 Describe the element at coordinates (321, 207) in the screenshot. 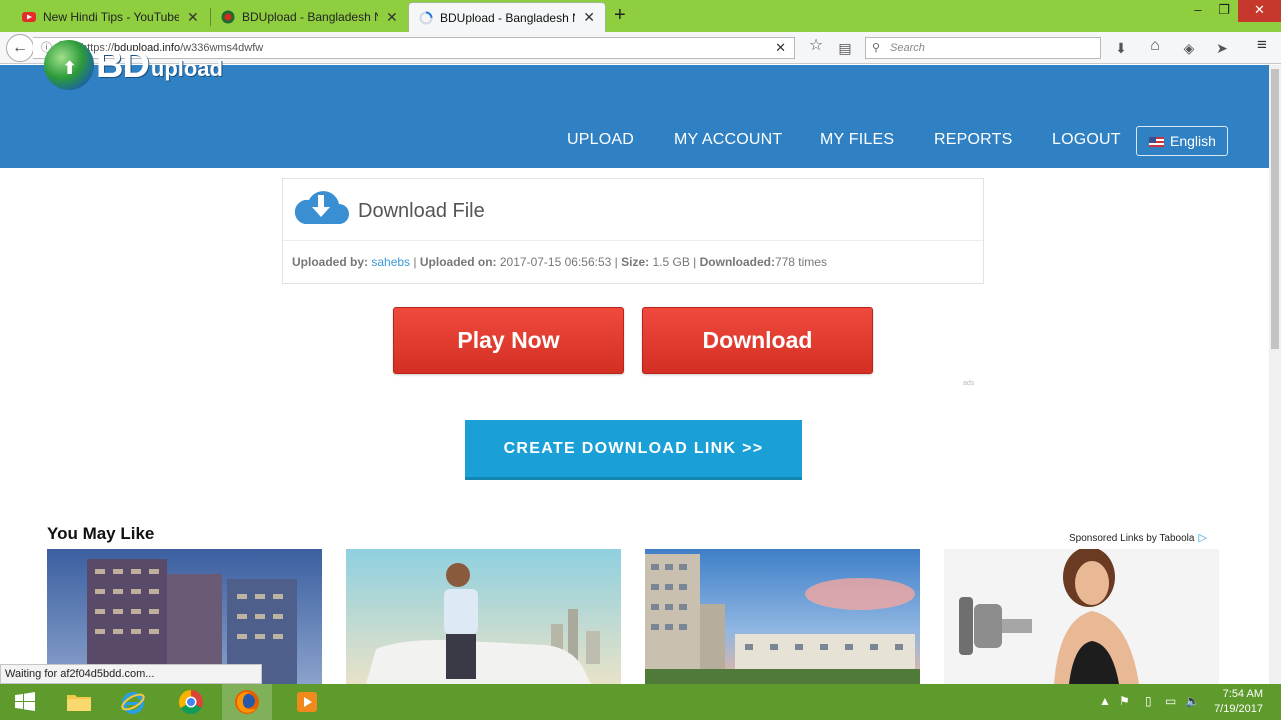

I see `cloud-download-icon` at that location.